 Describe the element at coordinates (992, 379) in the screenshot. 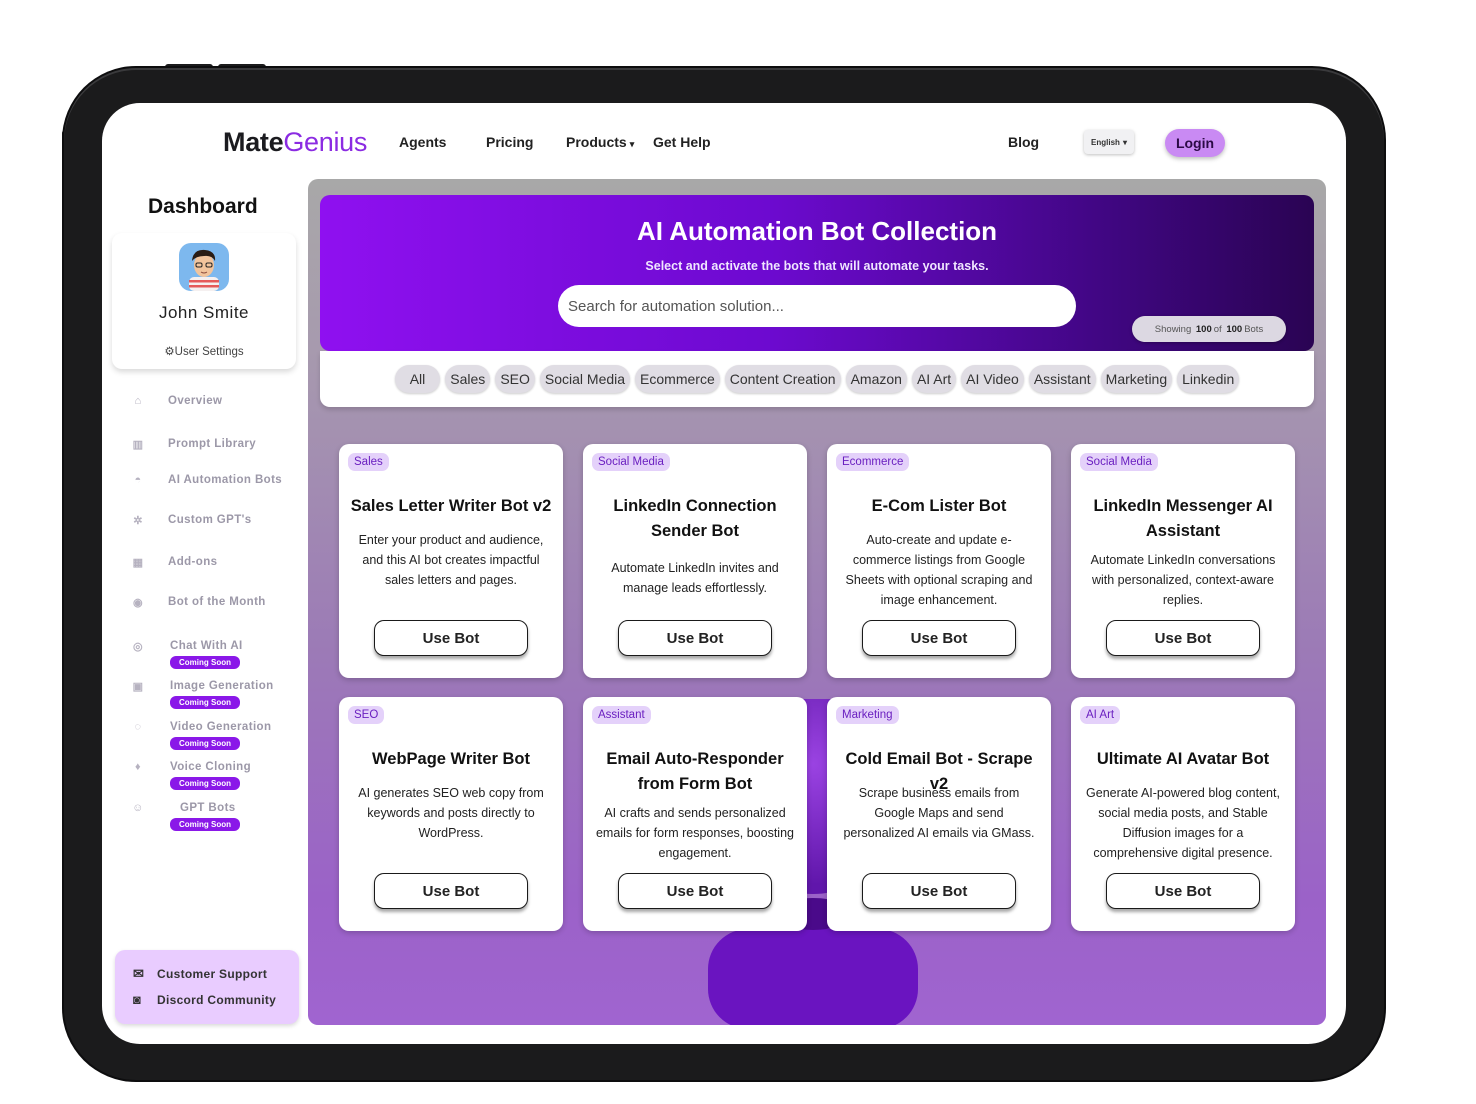

I see `filter-chip-ai-video: AI Video` at that location.